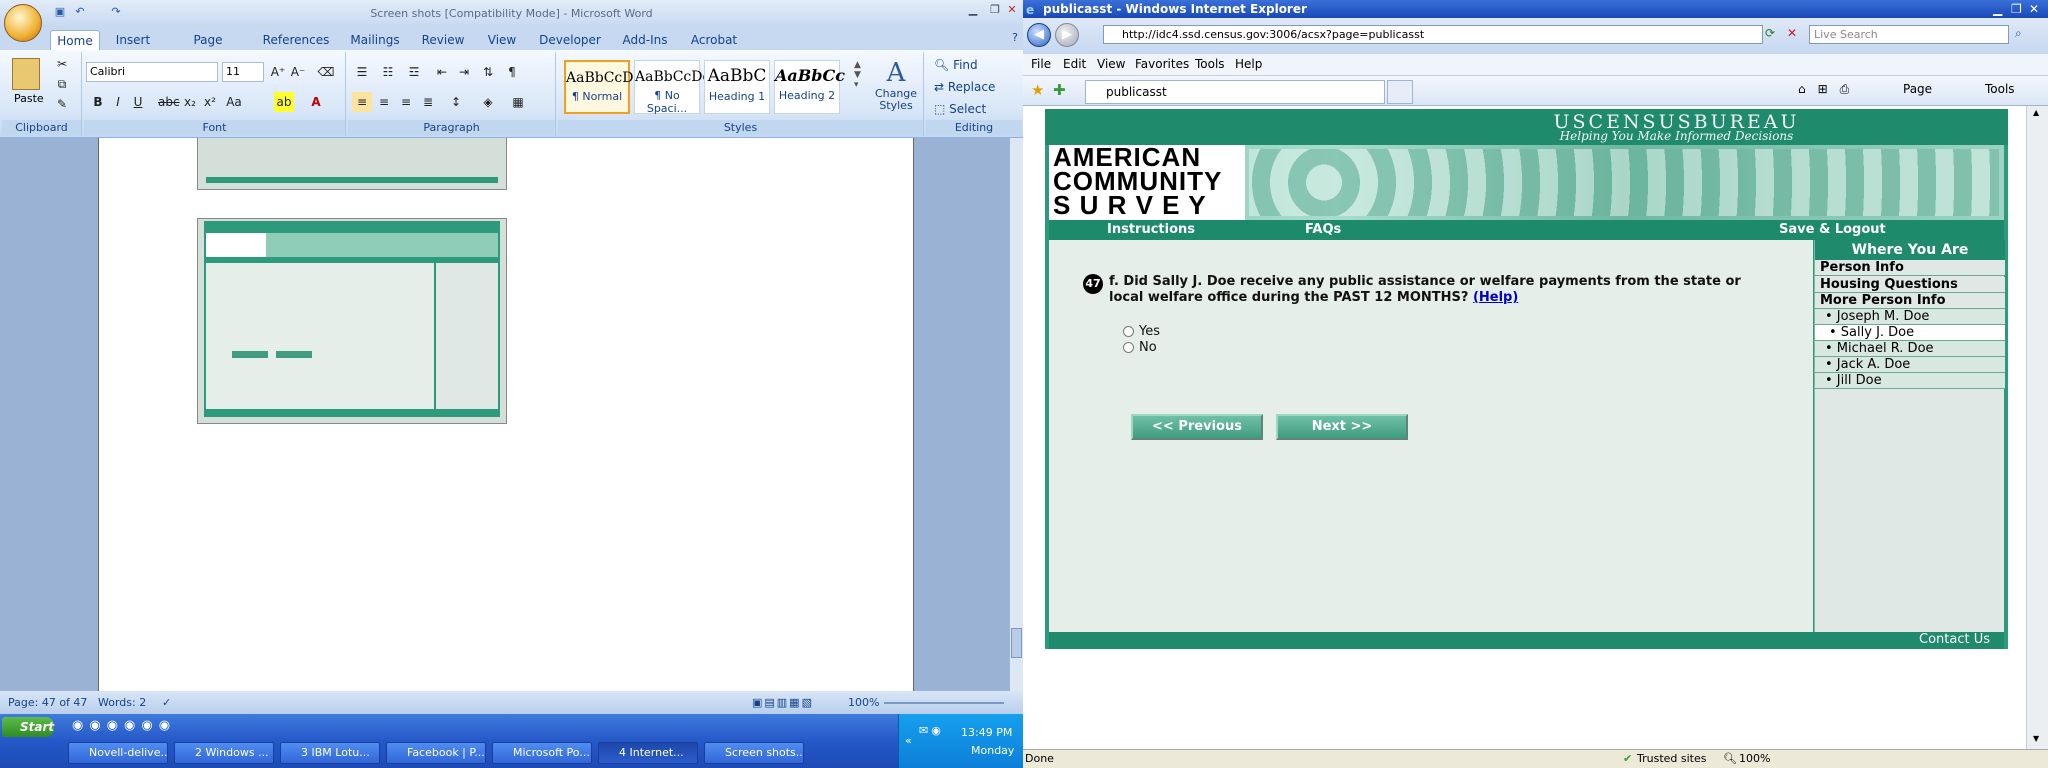 The height and width of the screenshot is (768, 2048). Describe the element at coordinates (1829, 89) in the screenshot. I see `toolbar-icons: ⌂⊞⎙` at that location.